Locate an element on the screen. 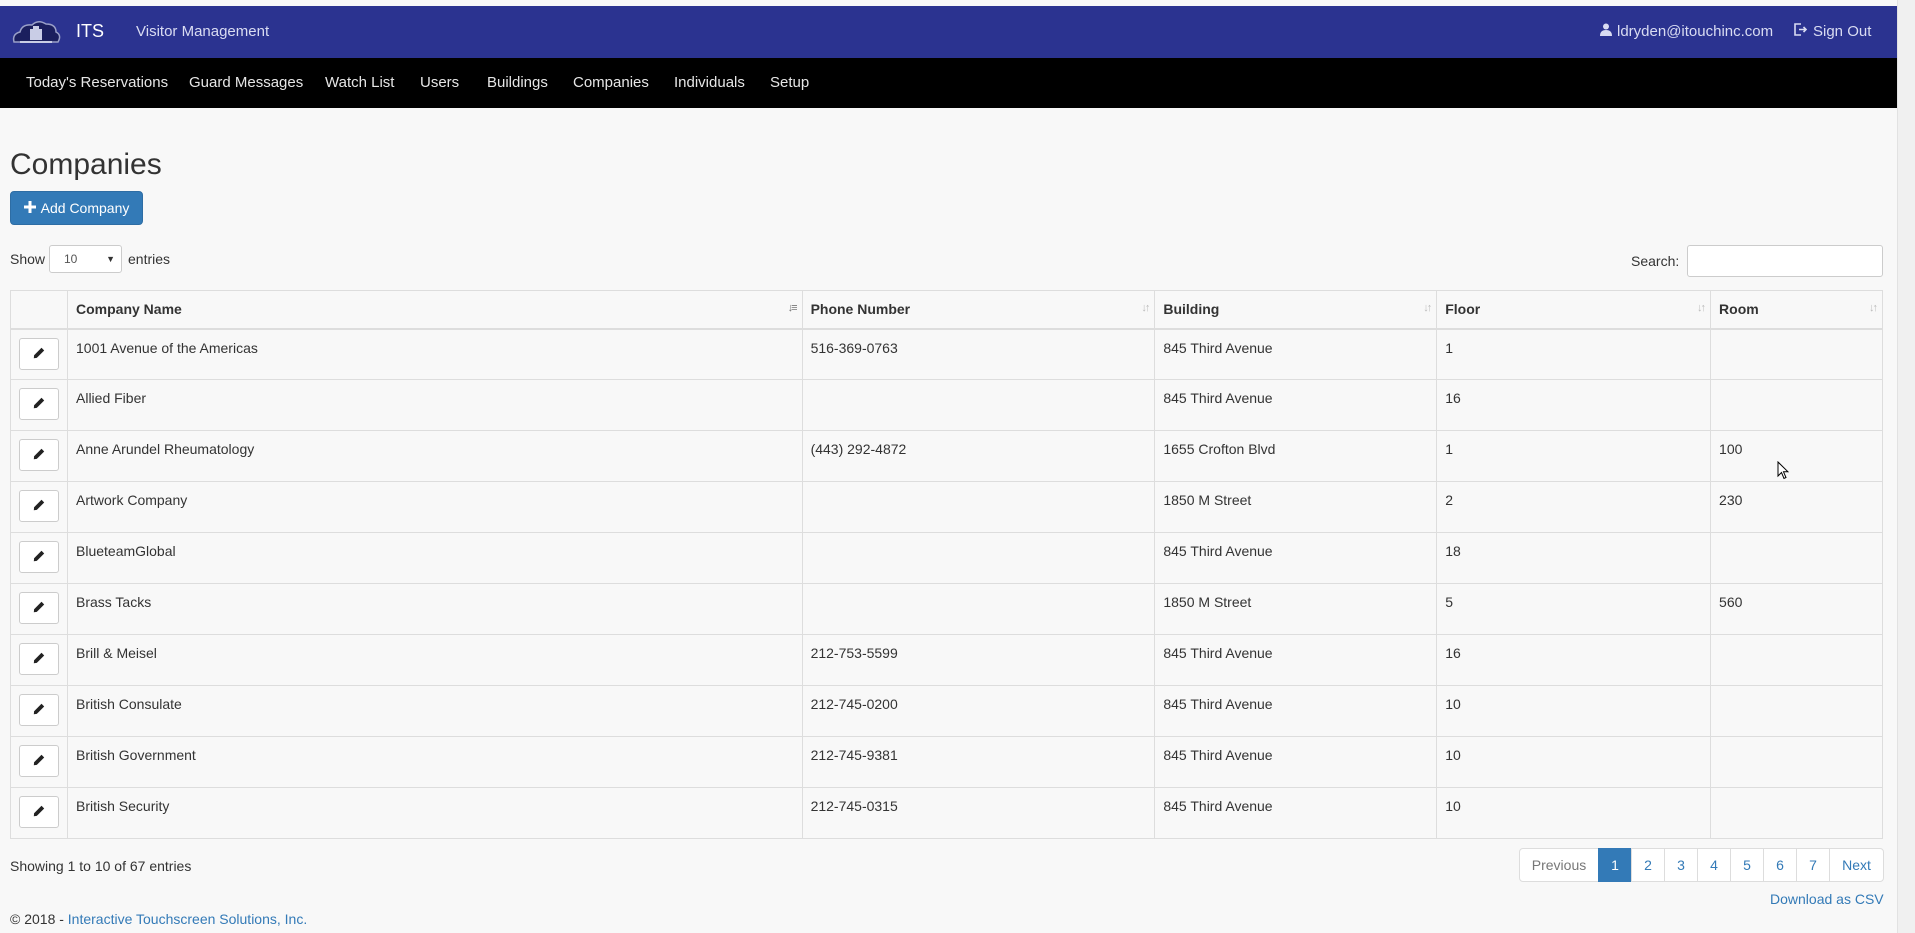 The width and height of the screenshot is (1915, 933). user-icon is located at coordinates (1606, 31).